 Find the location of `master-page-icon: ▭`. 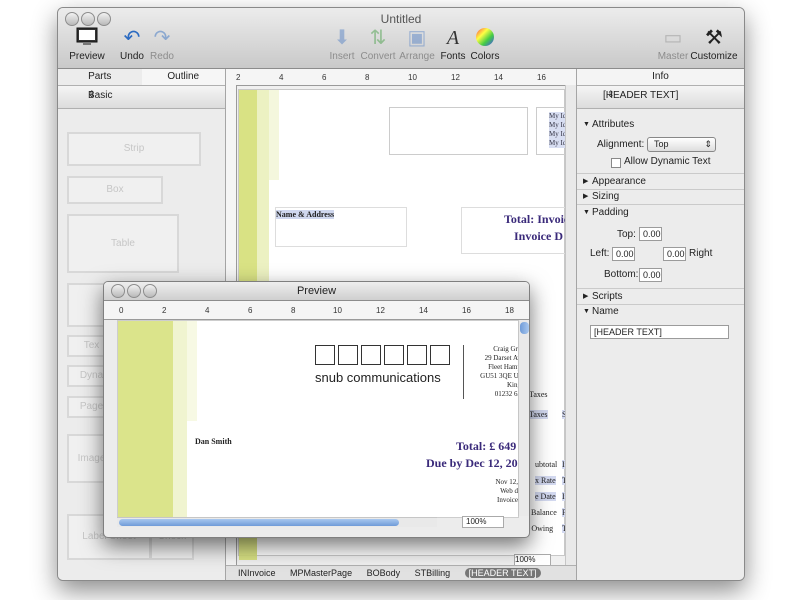

master-page-icon: ▭ is located at coordinates (673, 38).